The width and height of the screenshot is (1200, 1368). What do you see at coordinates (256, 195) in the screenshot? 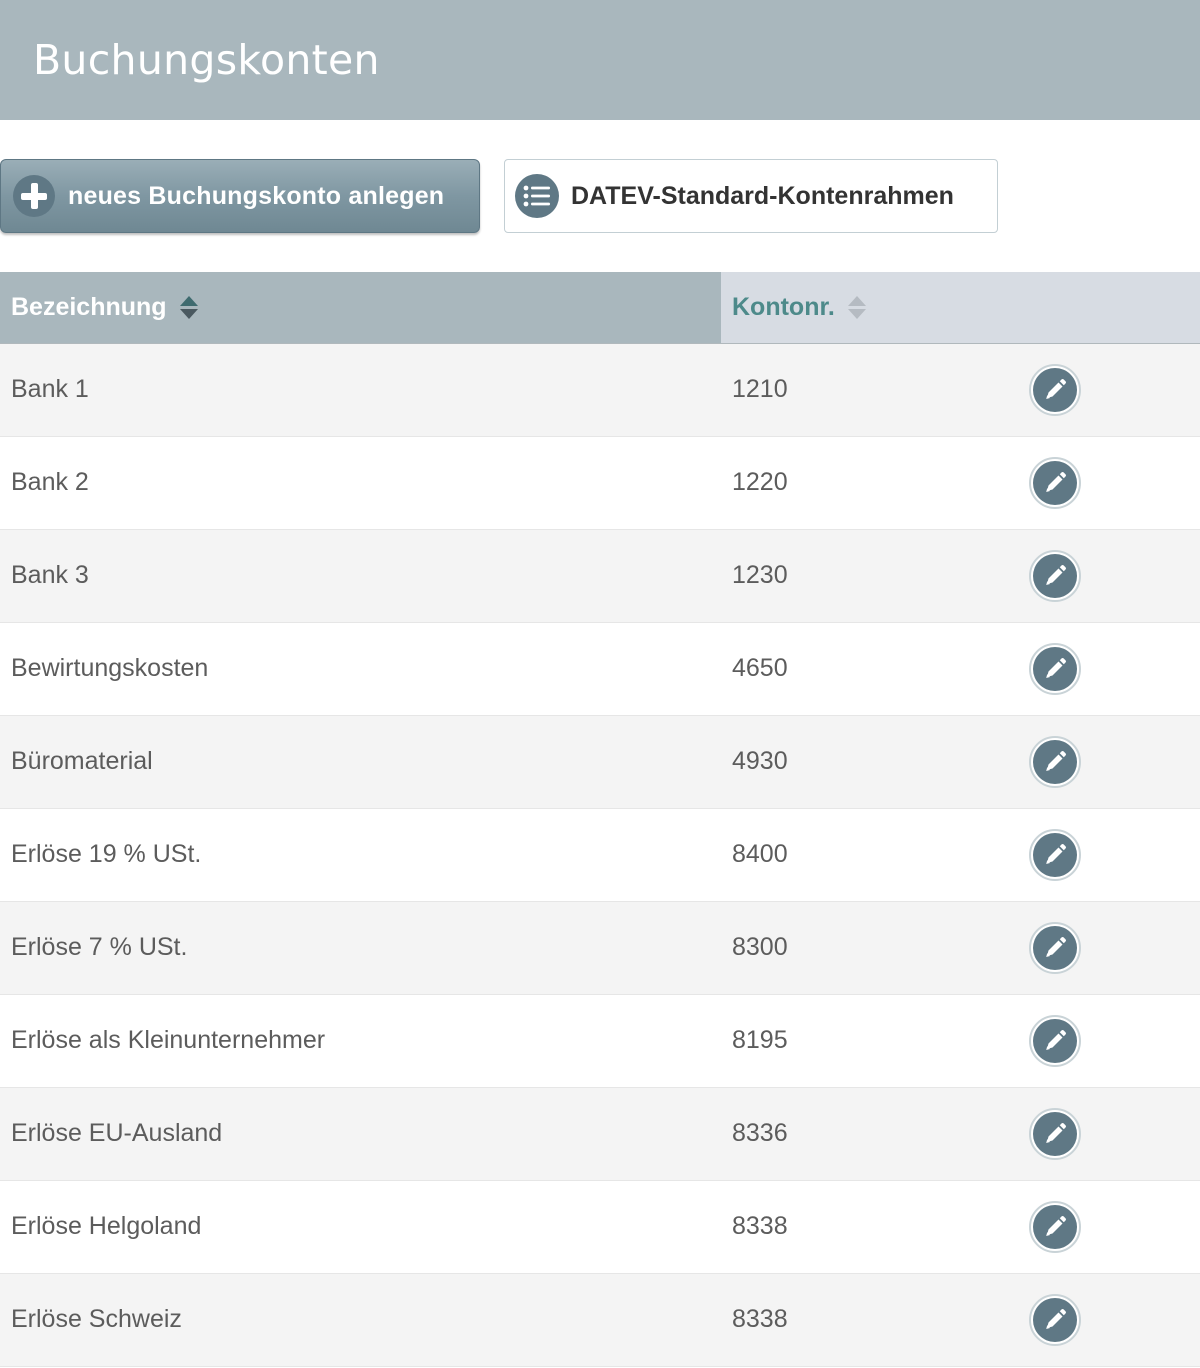
I see `new-account-button-label: neues Buchungskonto anlegen` at bounding box center [256, 195].